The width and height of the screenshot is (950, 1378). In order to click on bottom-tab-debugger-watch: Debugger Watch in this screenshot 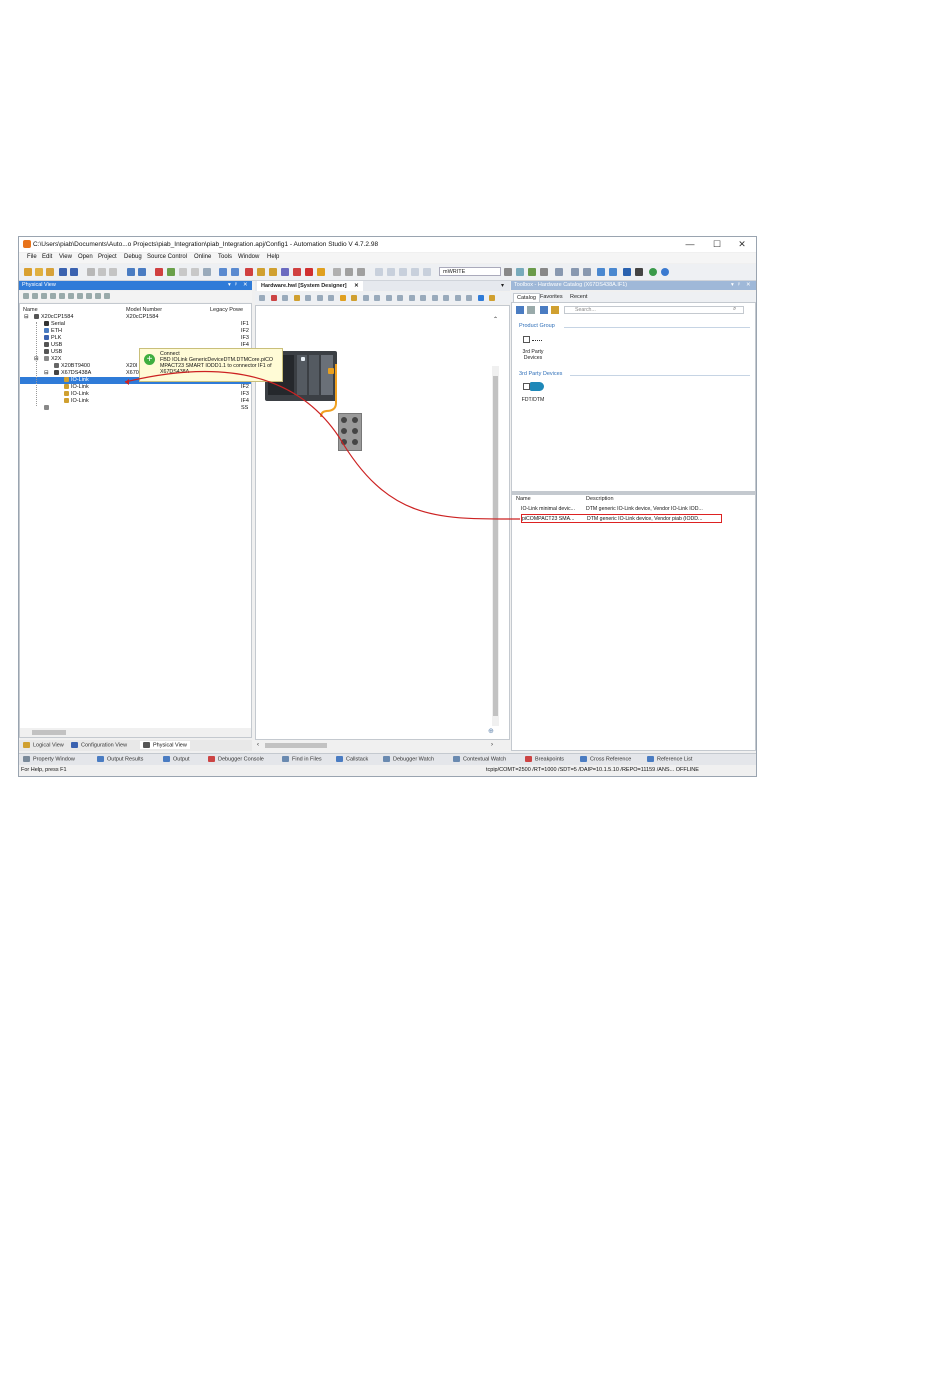, I will do `click(408, 759)`.